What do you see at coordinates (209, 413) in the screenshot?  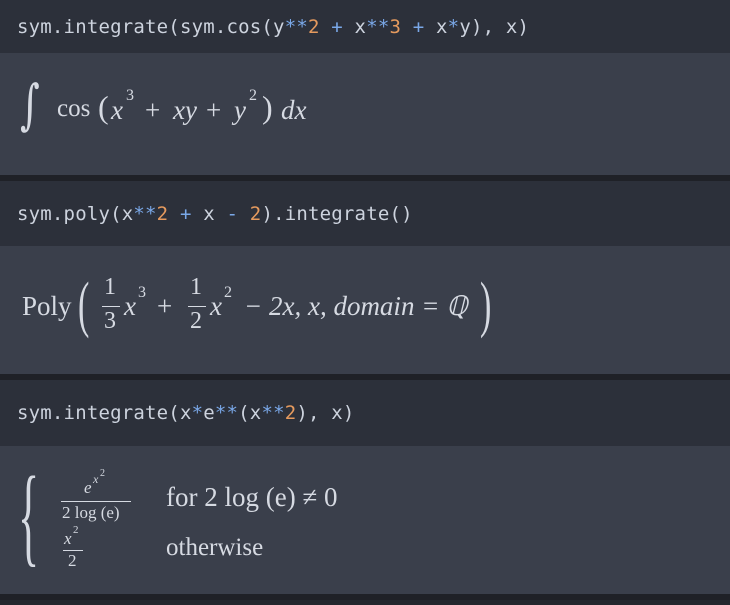 I see `code-text: e` at bounding box center [209, 413].